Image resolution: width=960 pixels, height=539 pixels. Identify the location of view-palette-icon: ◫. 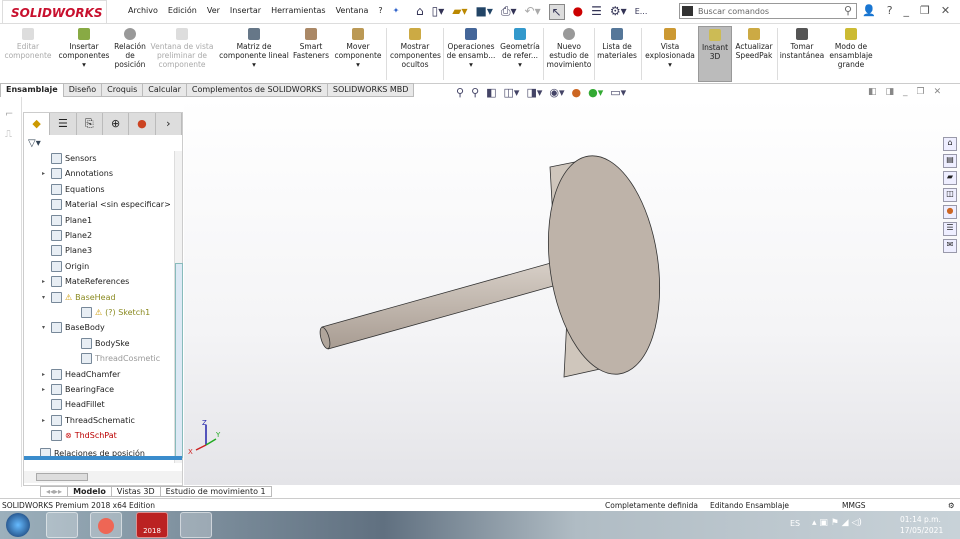
(950, 195).